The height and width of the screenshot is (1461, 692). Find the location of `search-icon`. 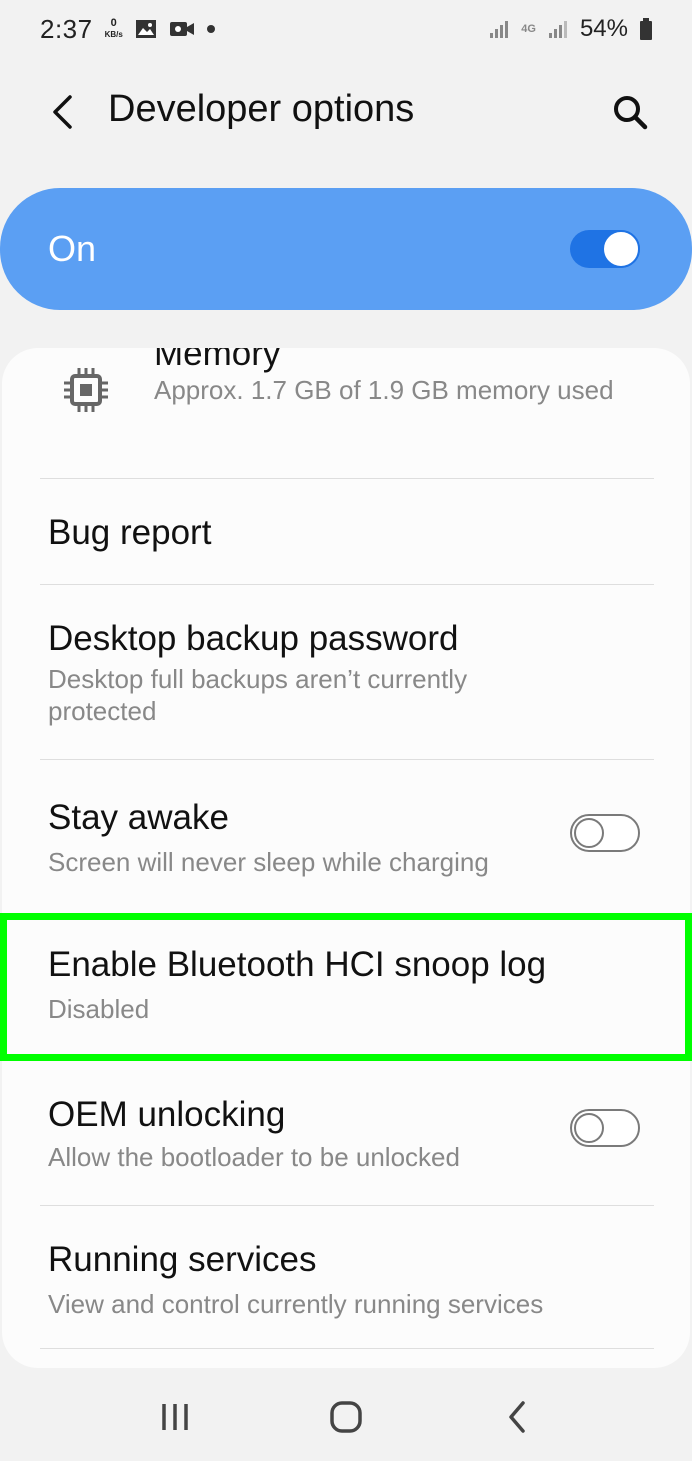

search-icon is located at coordinates (631, 113).